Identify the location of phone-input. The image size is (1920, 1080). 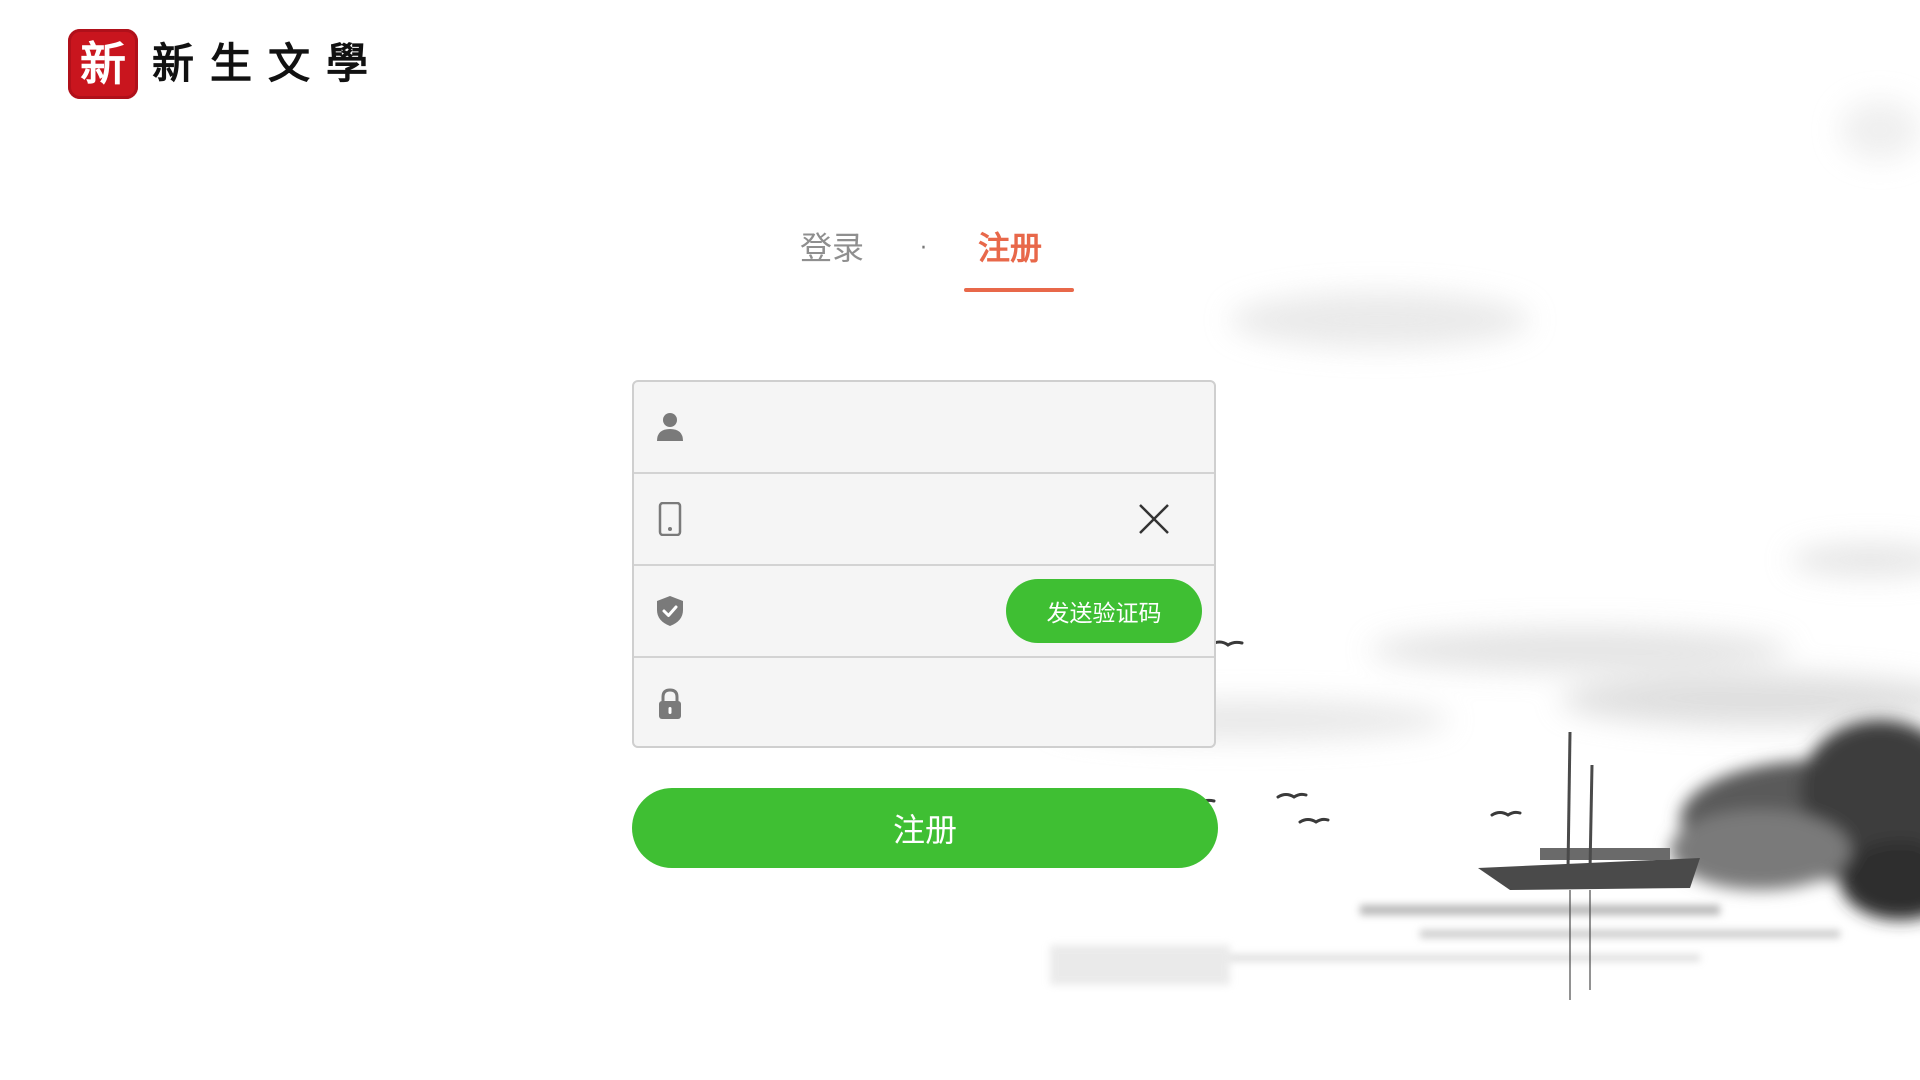
(889, 520).